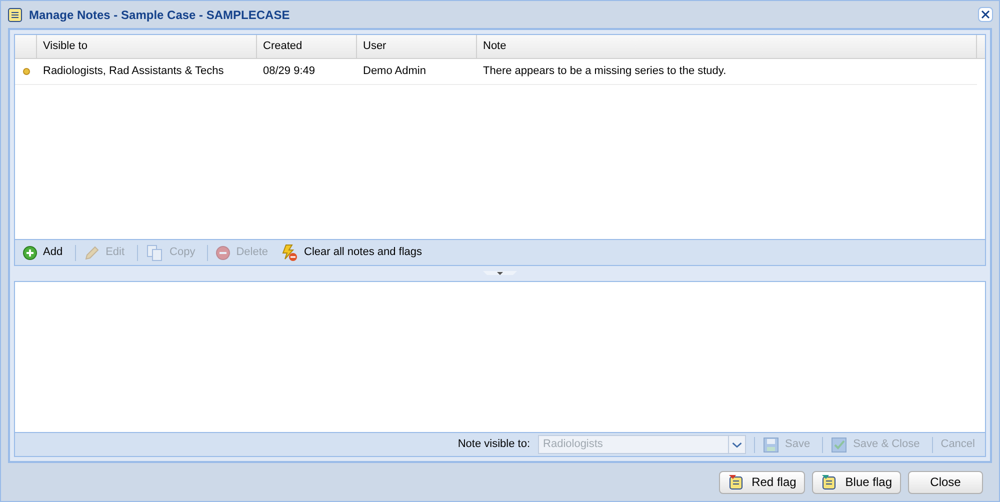  Describe the element at coordinates (762, 482) in the screenshot. I see `flag-button: Red flag` at that location.